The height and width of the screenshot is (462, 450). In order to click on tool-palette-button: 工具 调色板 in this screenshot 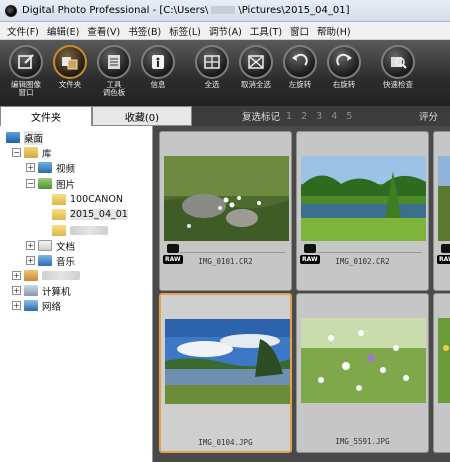, I will do `click(114, 73)`.